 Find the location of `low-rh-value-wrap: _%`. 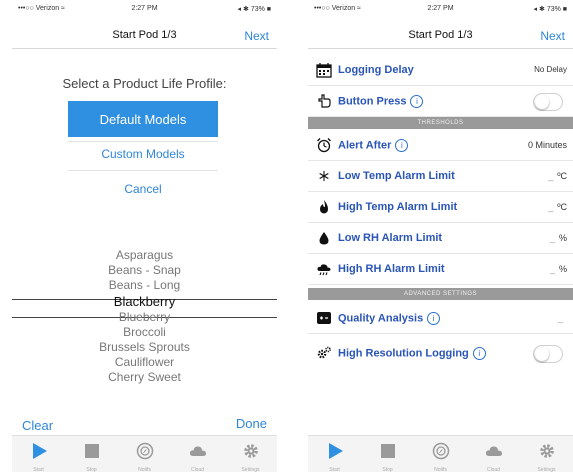

low-rh-value-wrap: _% is located at coordinates (558, 238).